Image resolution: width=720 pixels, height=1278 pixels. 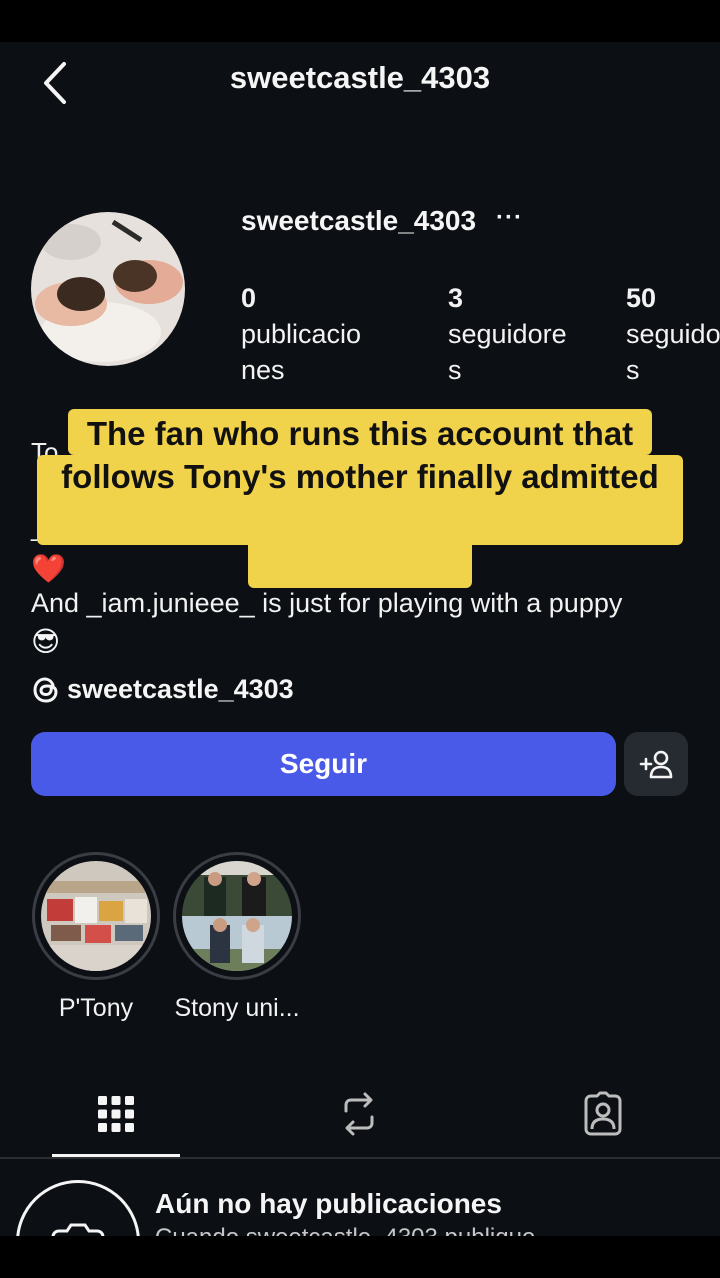 What do you see at coordinates (180, 689) in the screenshot?
I see `threads-handle: sweetcastle_4303` at bounding box center [180, 689].